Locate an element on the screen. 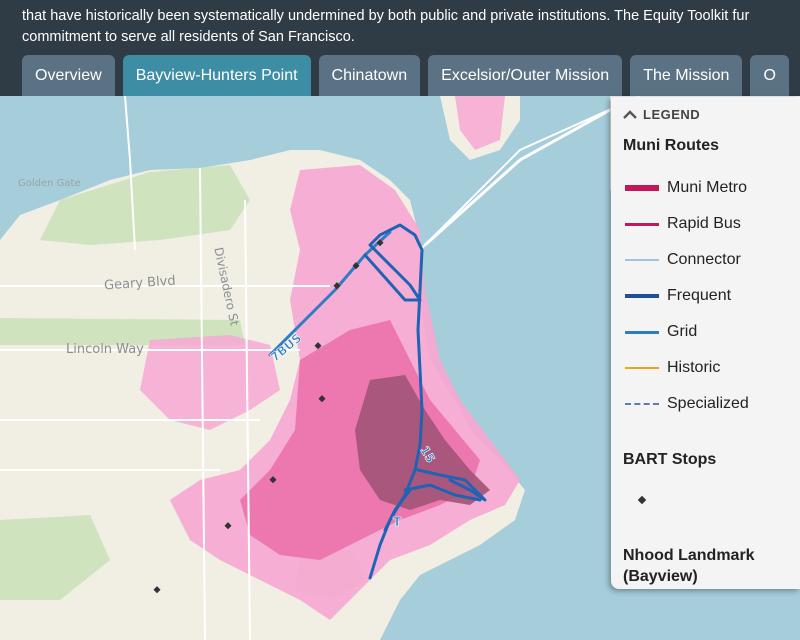 The image size is (800, 640). grid-swatch is located at coordinates (642, 332).